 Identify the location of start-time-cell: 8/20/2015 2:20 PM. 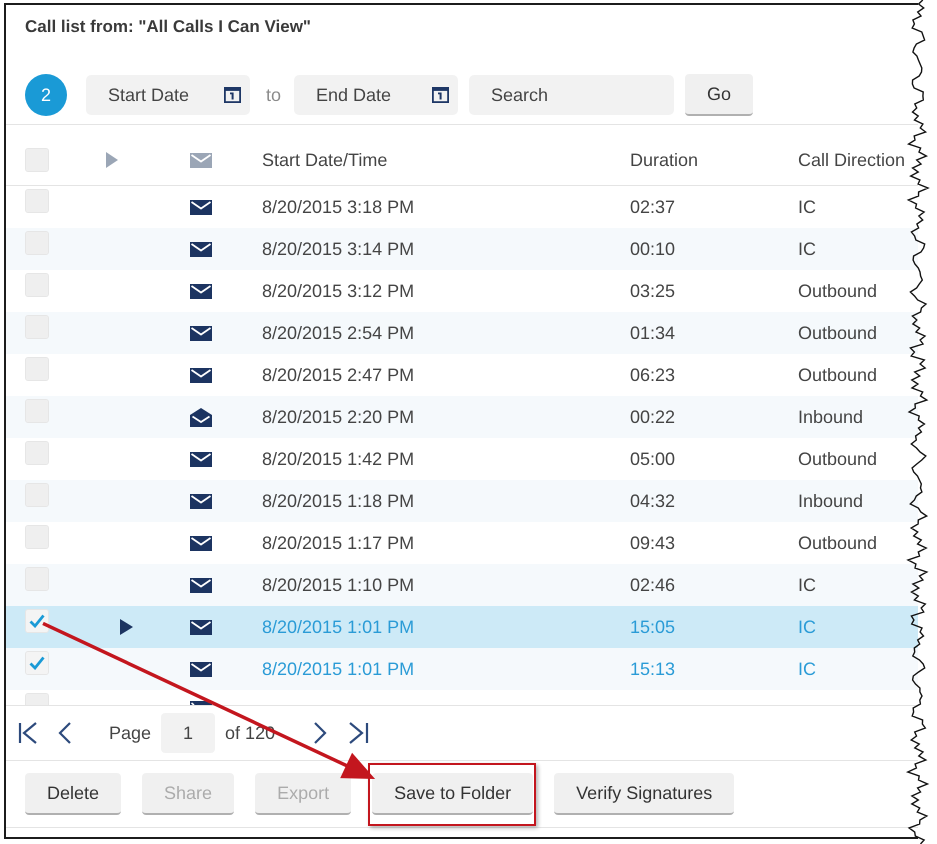
(338, 417).